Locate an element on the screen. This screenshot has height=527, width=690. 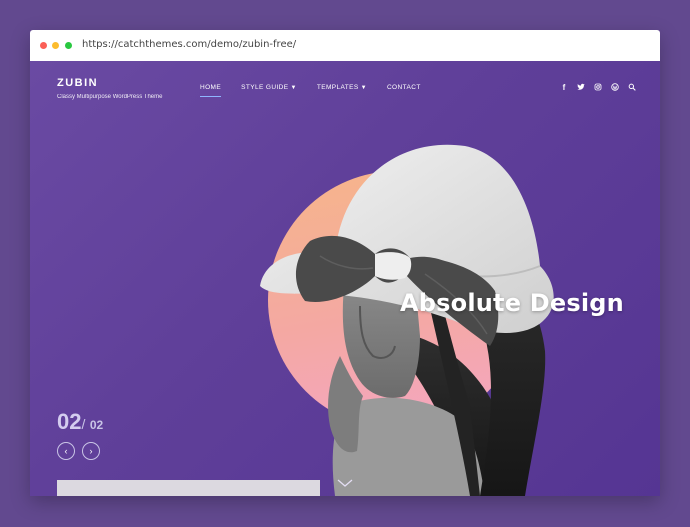
twitter-icon is located at coordinates (581, 88).